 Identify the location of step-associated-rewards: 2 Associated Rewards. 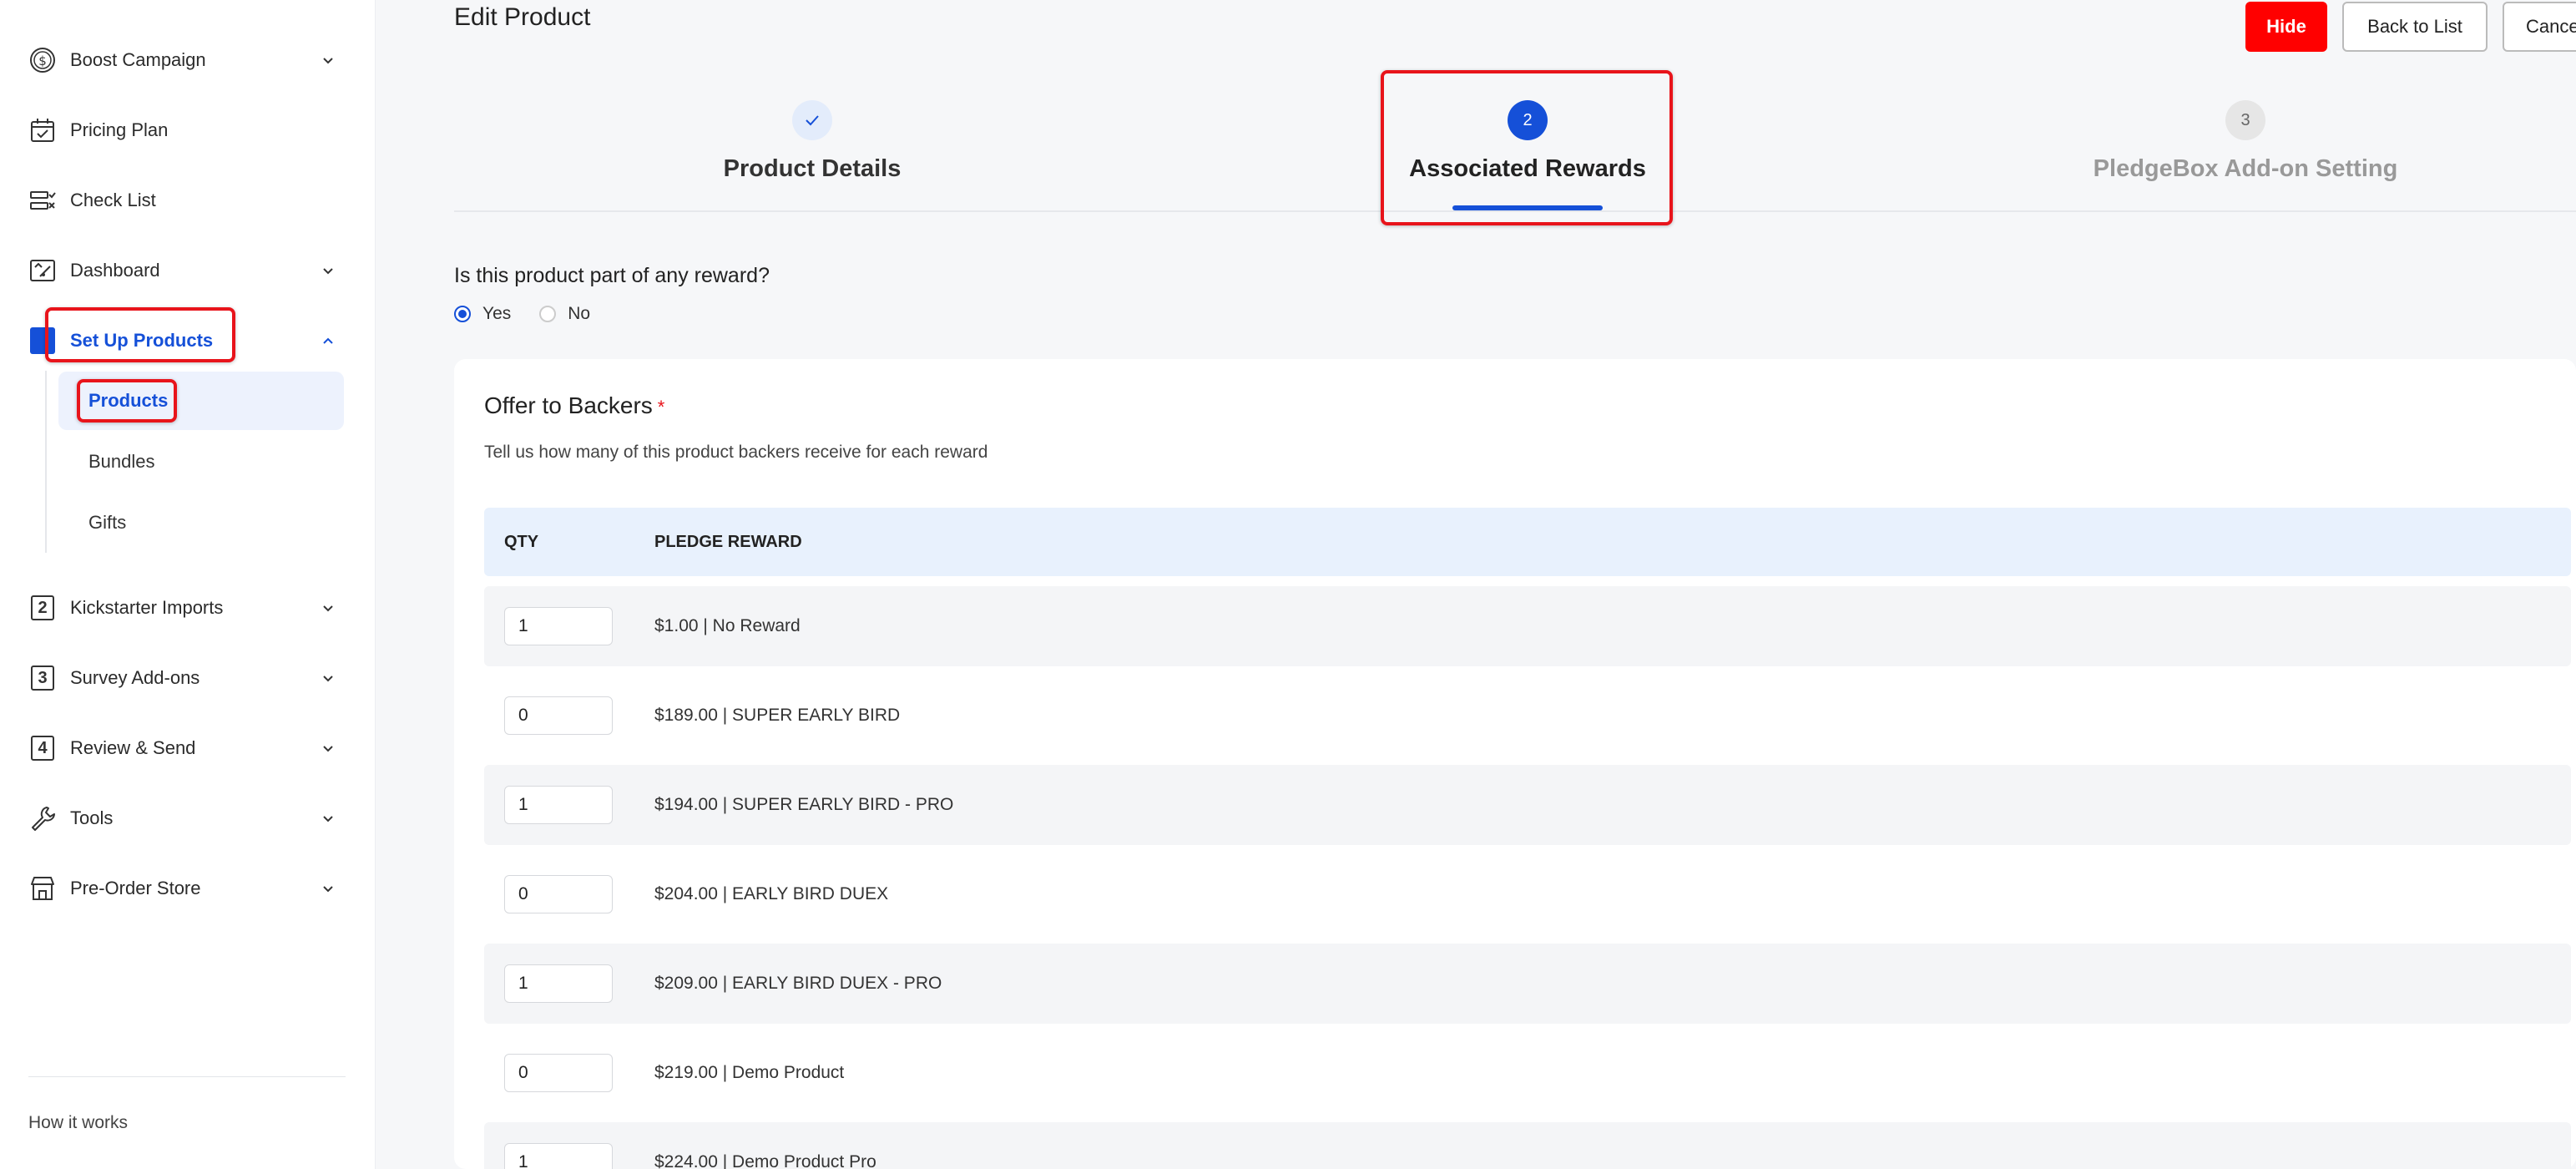
(1527, 141).